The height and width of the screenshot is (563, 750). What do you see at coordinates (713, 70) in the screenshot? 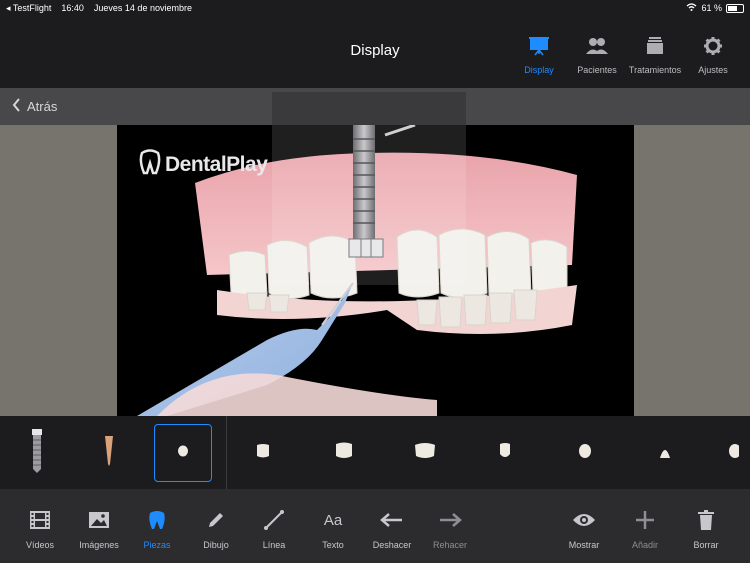
I see `tab-ajustes-label: Ajustes` at bounding box center [713, 70].